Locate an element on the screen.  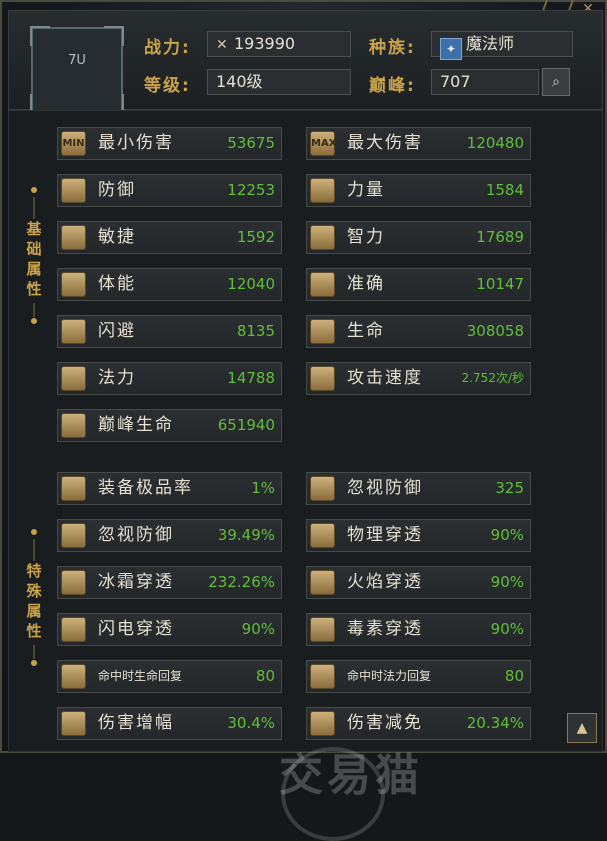
stat-value: 2.752次/秒 is located at coordinates (492, 378).